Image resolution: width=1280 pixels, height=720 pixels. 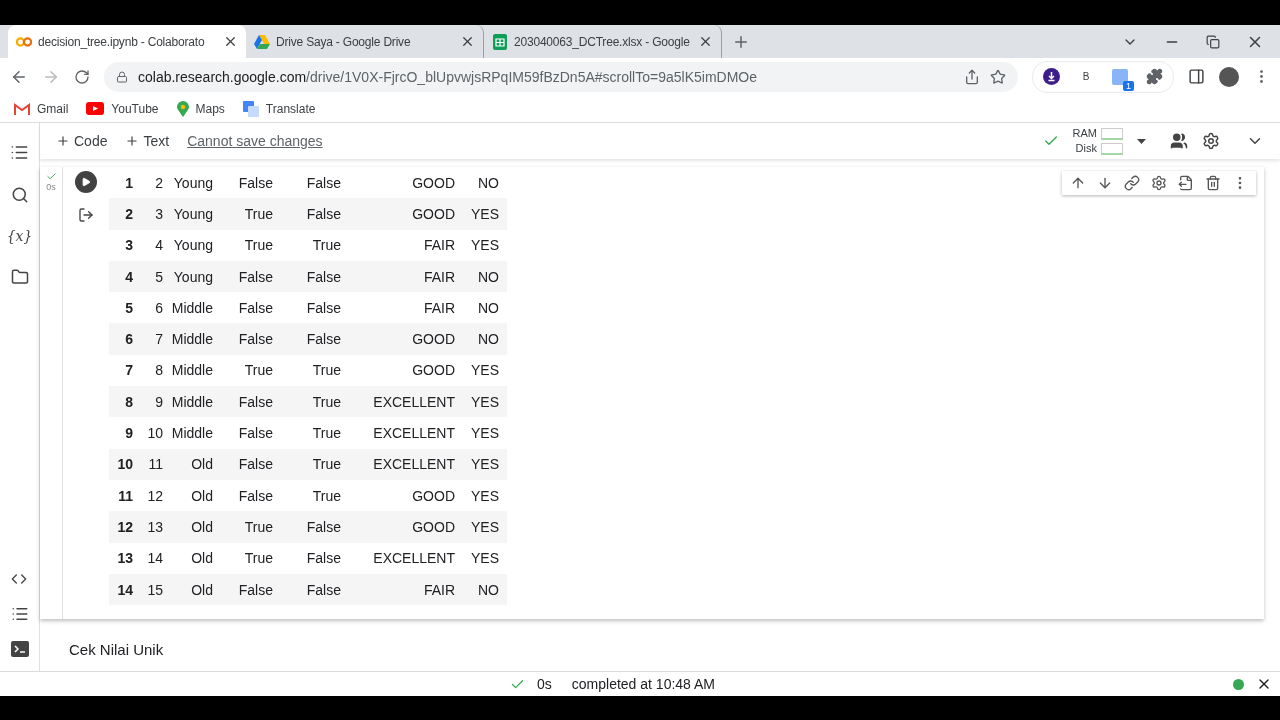 What do you see at coordinates (200, 108) in the screenshot?
I see `bookmark: Maps` at bounding box center [200, 108].